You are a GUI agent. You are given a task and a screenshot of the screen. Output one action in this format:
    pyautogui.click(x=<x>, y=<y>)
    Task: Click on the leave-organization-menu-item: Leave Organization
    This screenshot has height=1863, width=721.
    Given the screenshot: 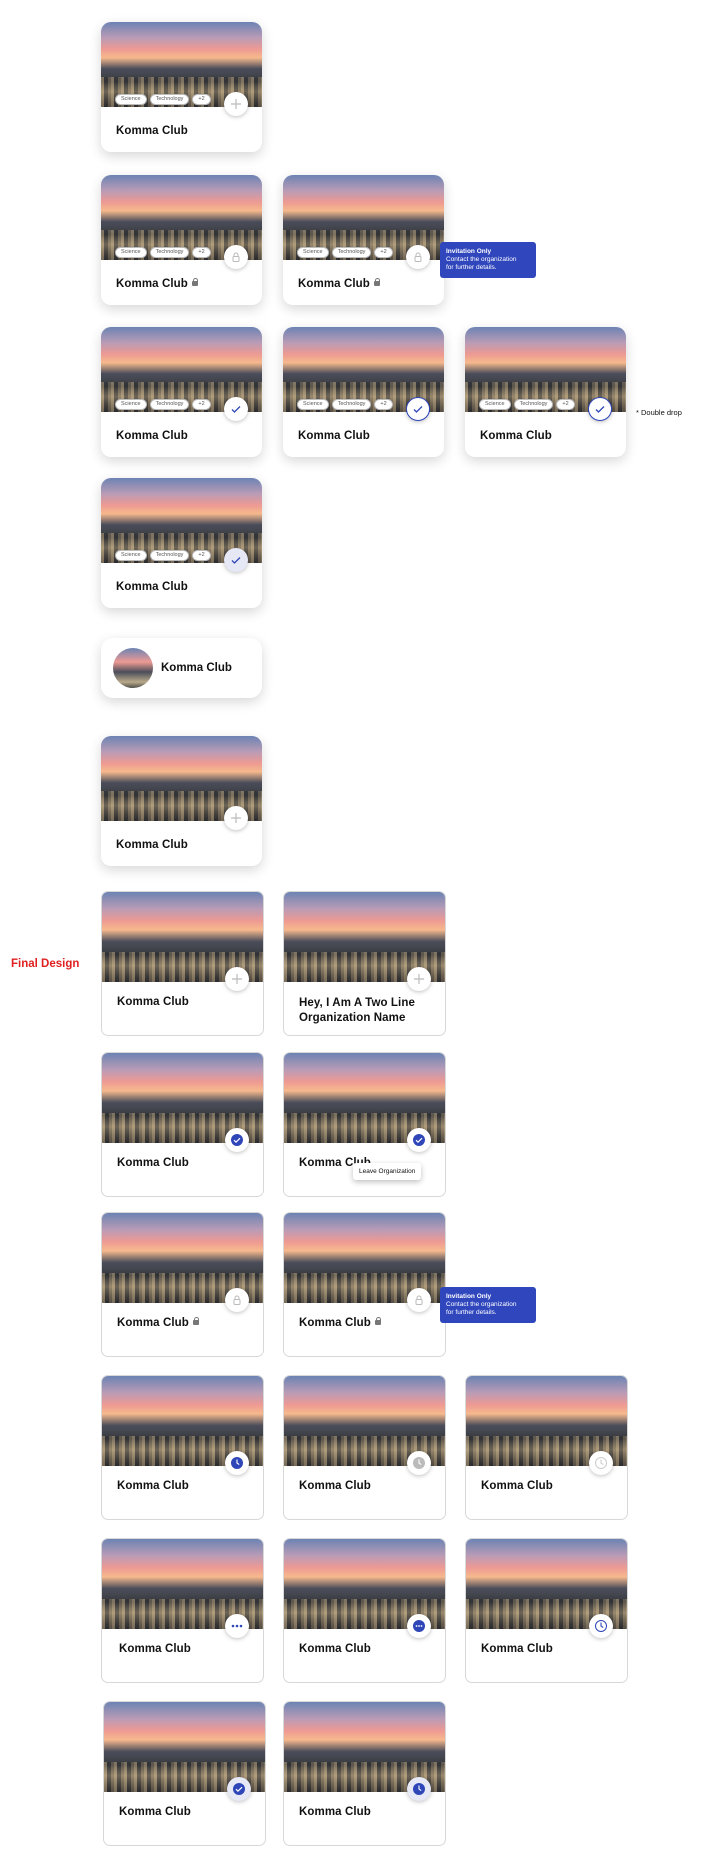 What is the action you would take?
    pyautogui.click(x=387, y=1171)
    